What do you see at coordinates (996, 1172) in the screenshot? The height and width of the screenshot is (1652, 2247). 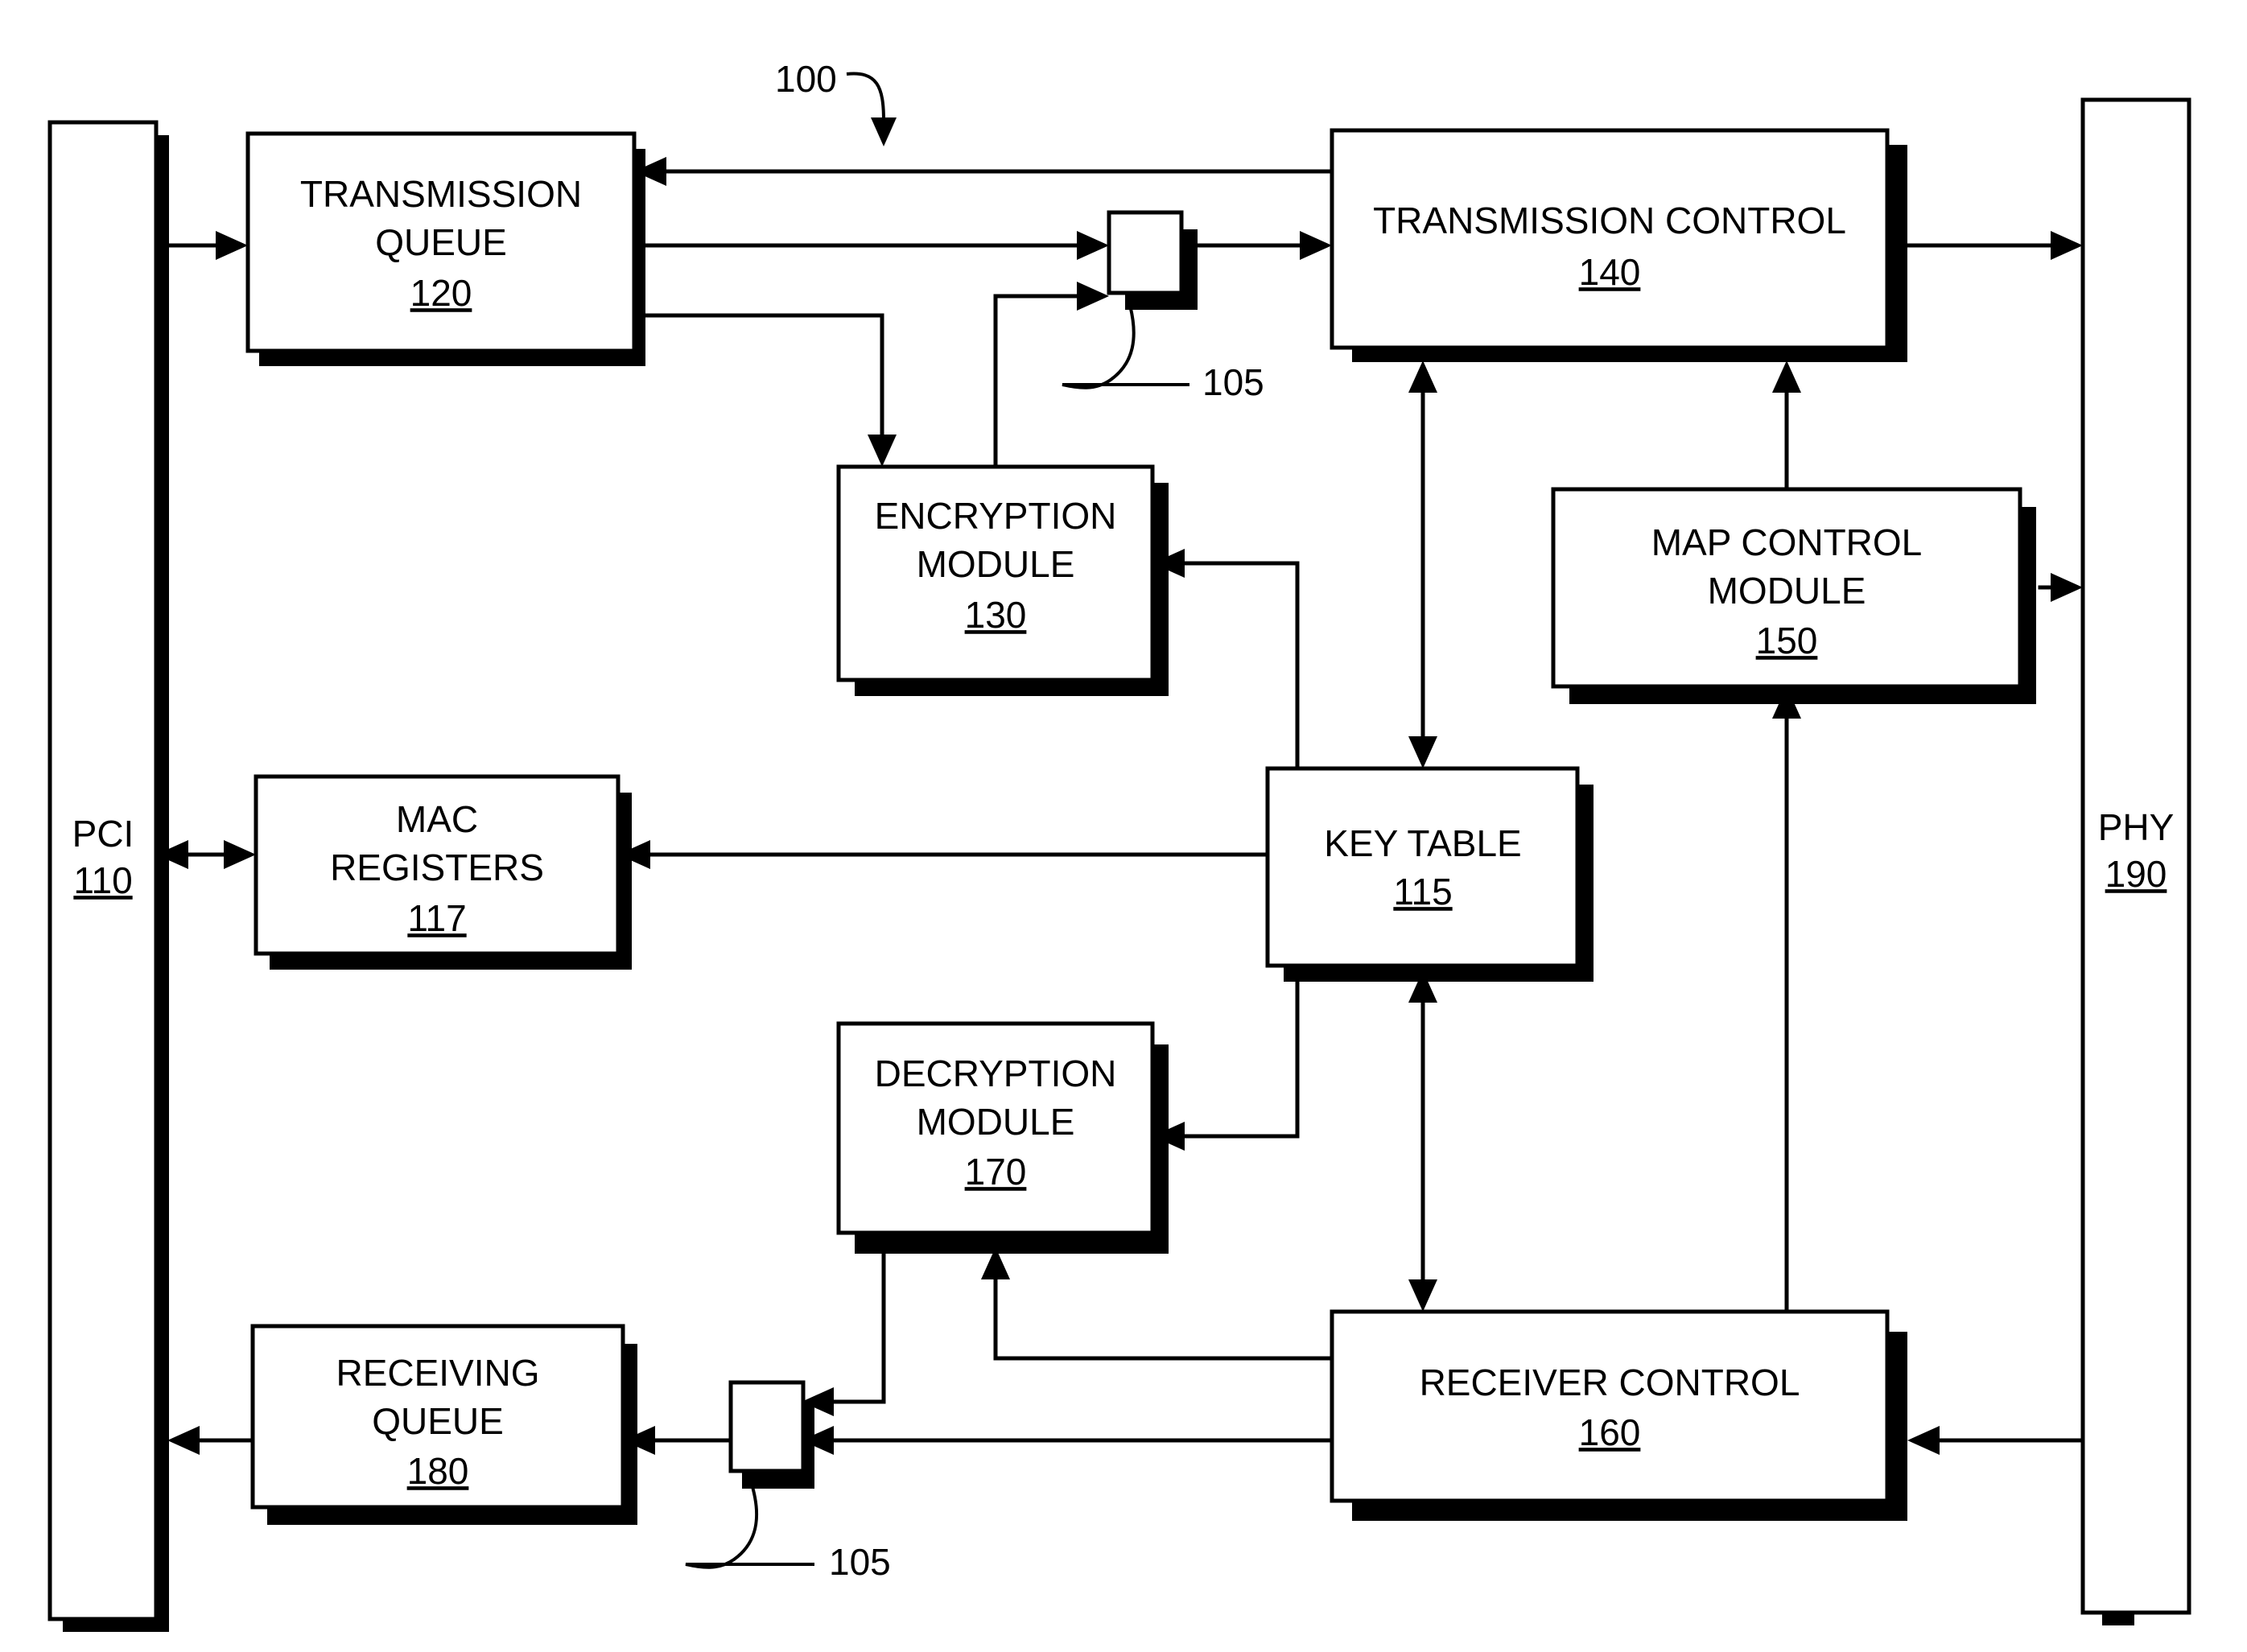 I see `decryption-ref: 170` at bounding box center [996, 1172].